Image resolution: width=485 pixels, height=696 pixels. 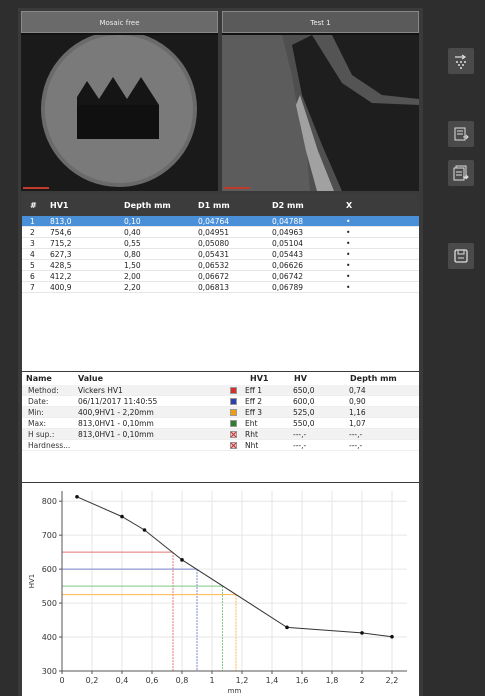 I want to click on grid-settings-button, so click(x=461, y=61).